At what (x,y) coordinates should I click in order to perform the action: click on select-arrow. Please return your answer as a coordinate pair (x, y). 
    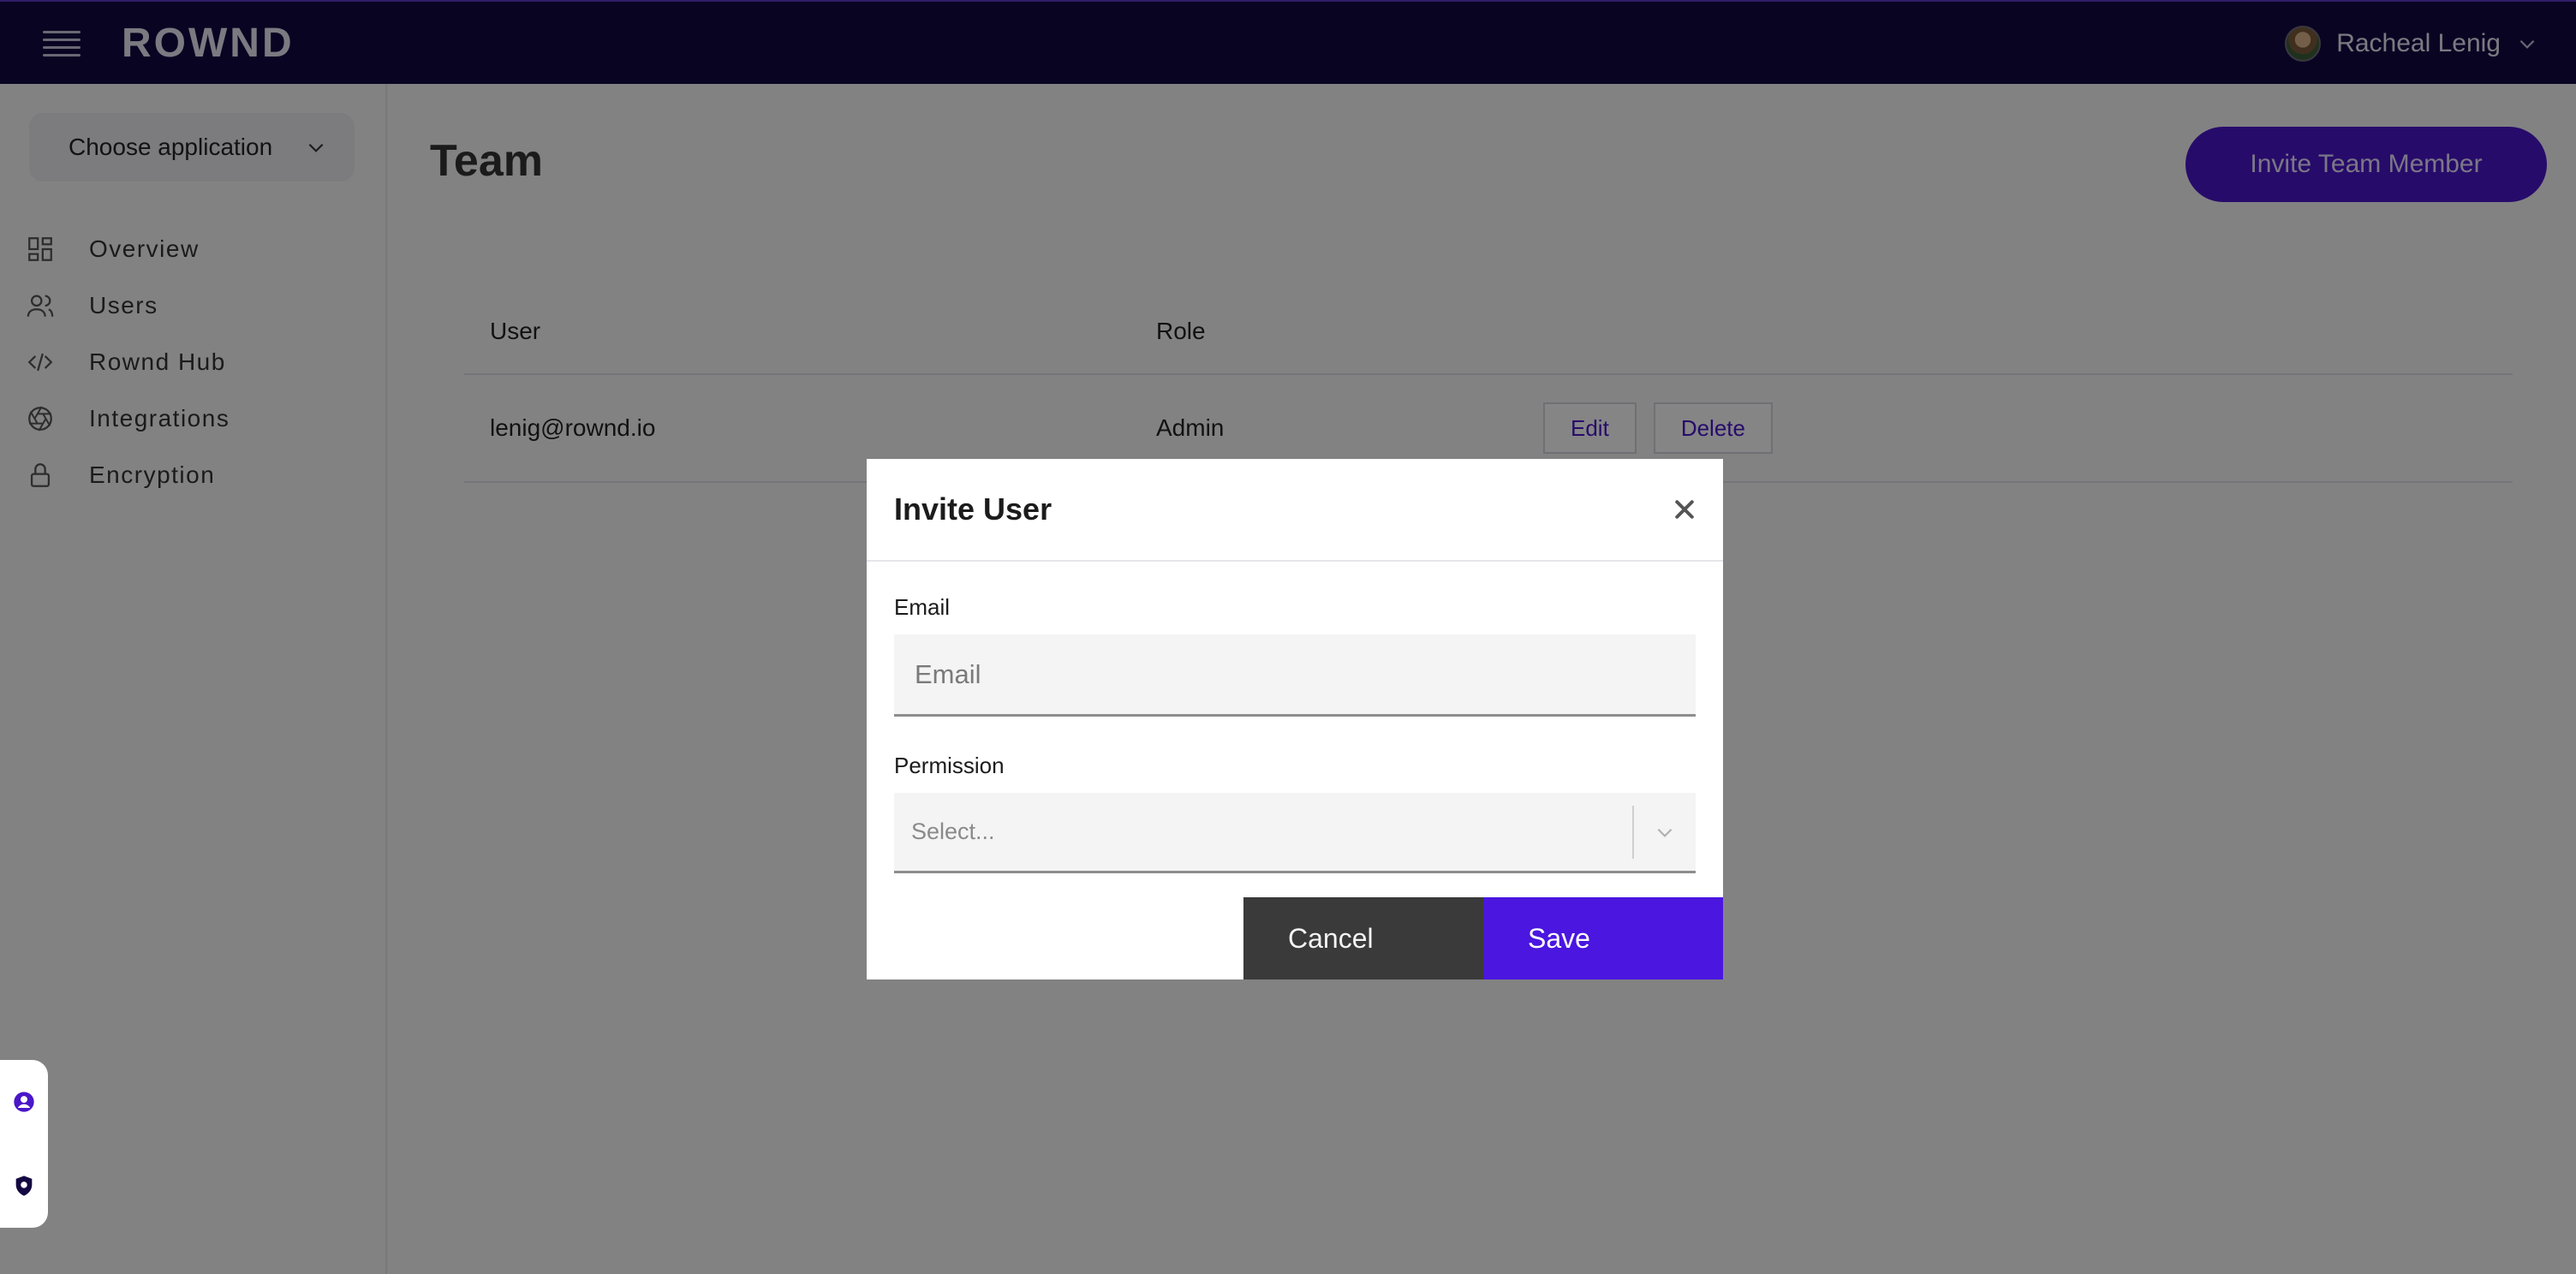
    Looking at the image, I should click on (1665, 832).